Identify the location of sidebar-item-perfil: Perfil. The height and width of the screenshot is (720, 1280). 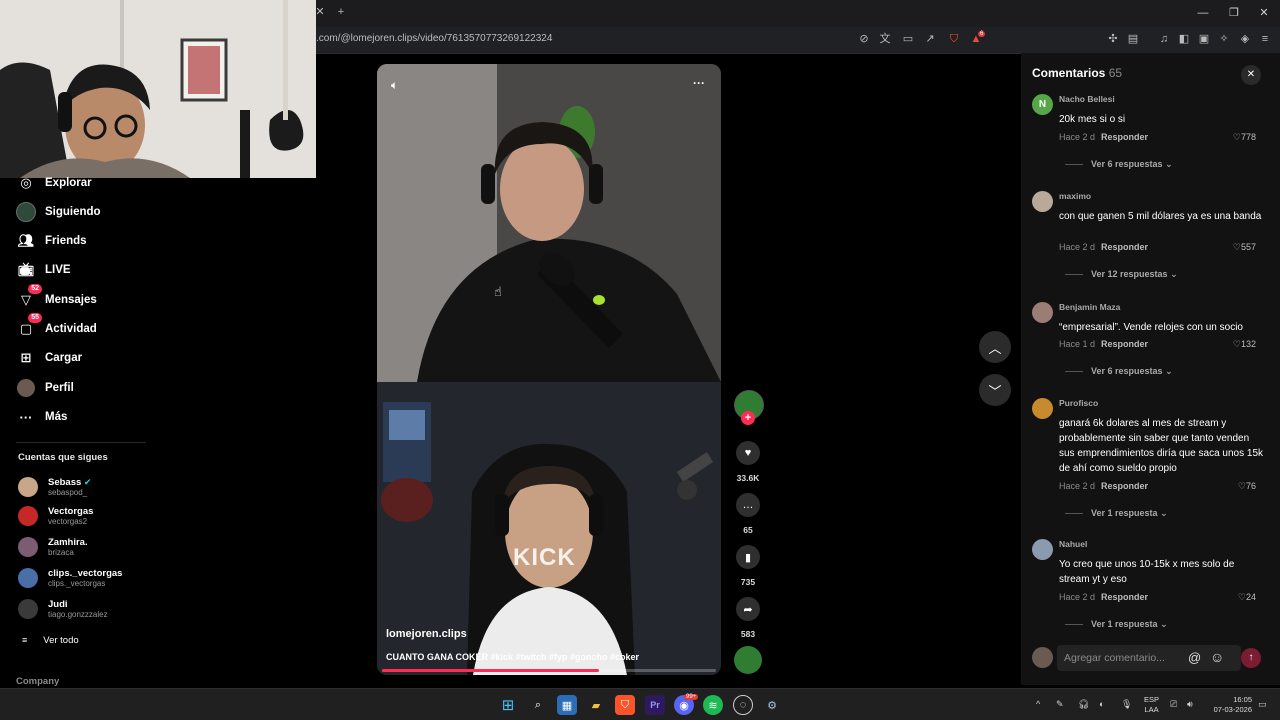
(45, 388).